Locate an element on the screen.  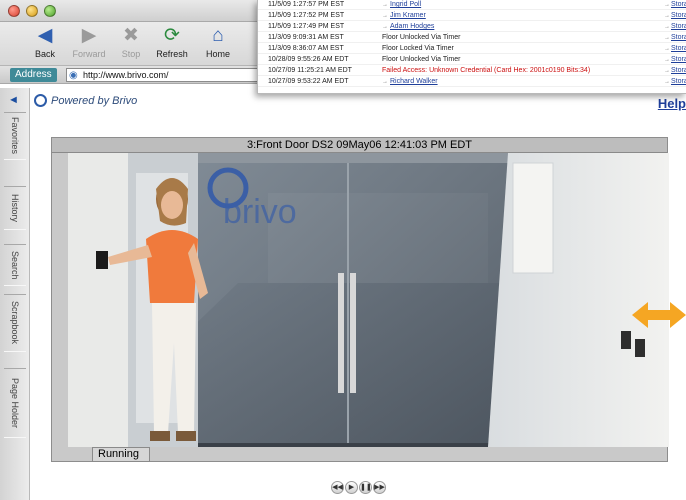
back-label: Back is located at coordinates (44, 54).